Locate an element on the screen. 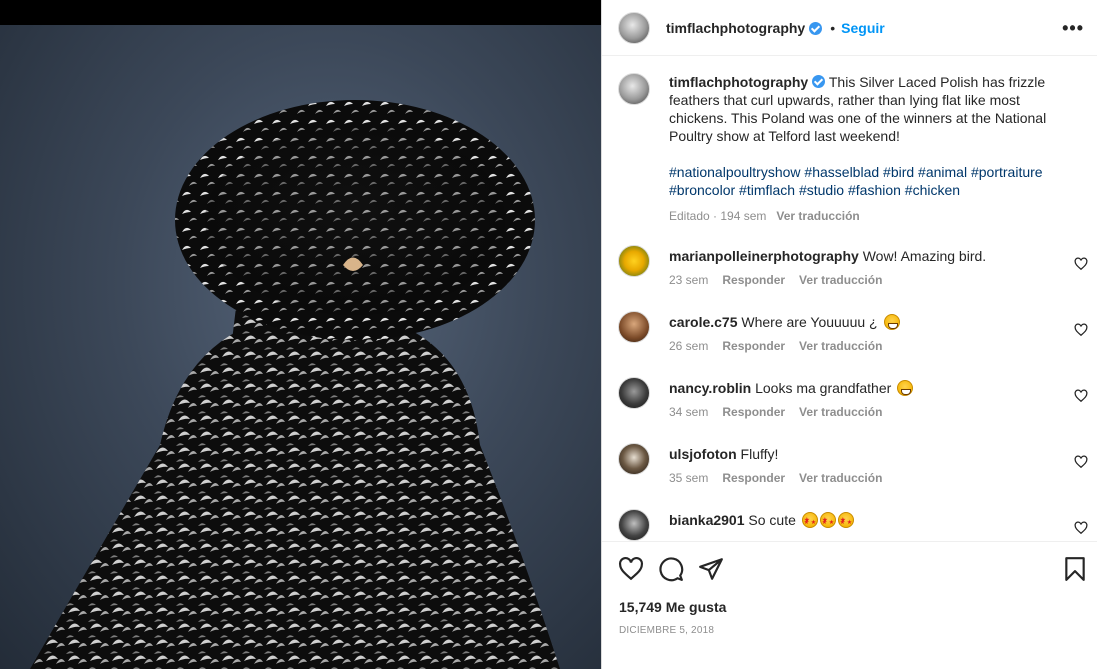  caption-meta: Editado · 194 sem Ver traducción is located at coordinates (873, 216).